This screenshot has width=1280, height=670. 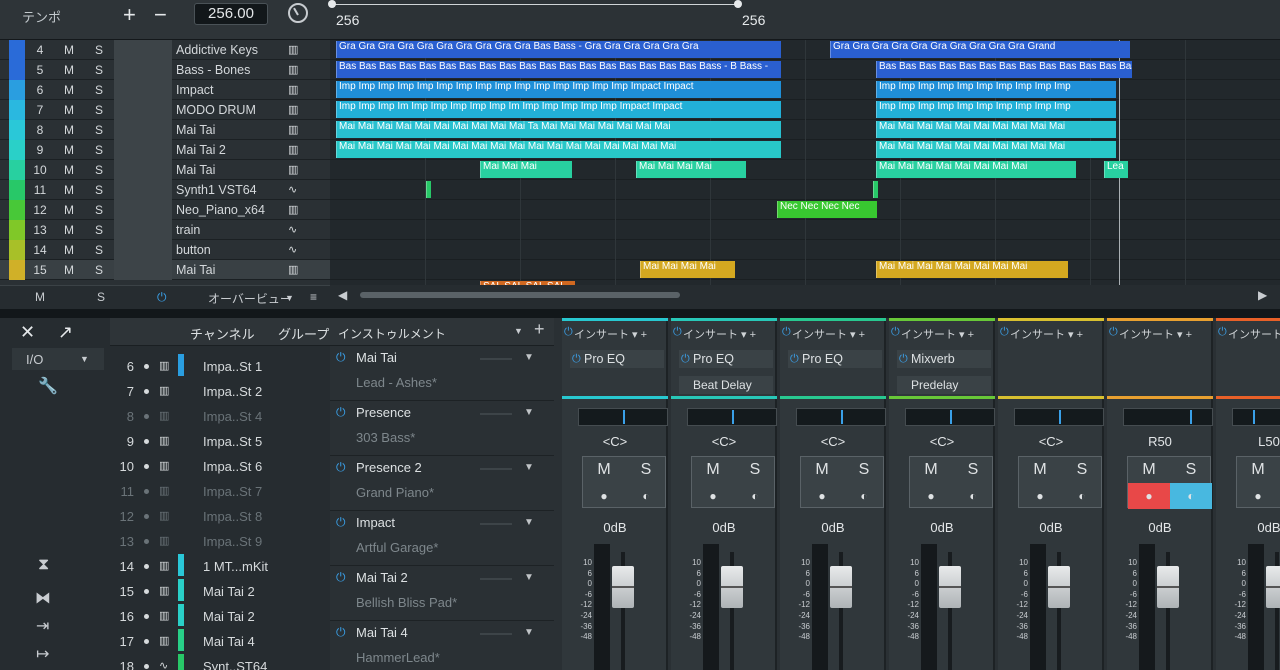 I want to click on instrument-preset: Lead - Ashes*, so click(x=396, y=382).